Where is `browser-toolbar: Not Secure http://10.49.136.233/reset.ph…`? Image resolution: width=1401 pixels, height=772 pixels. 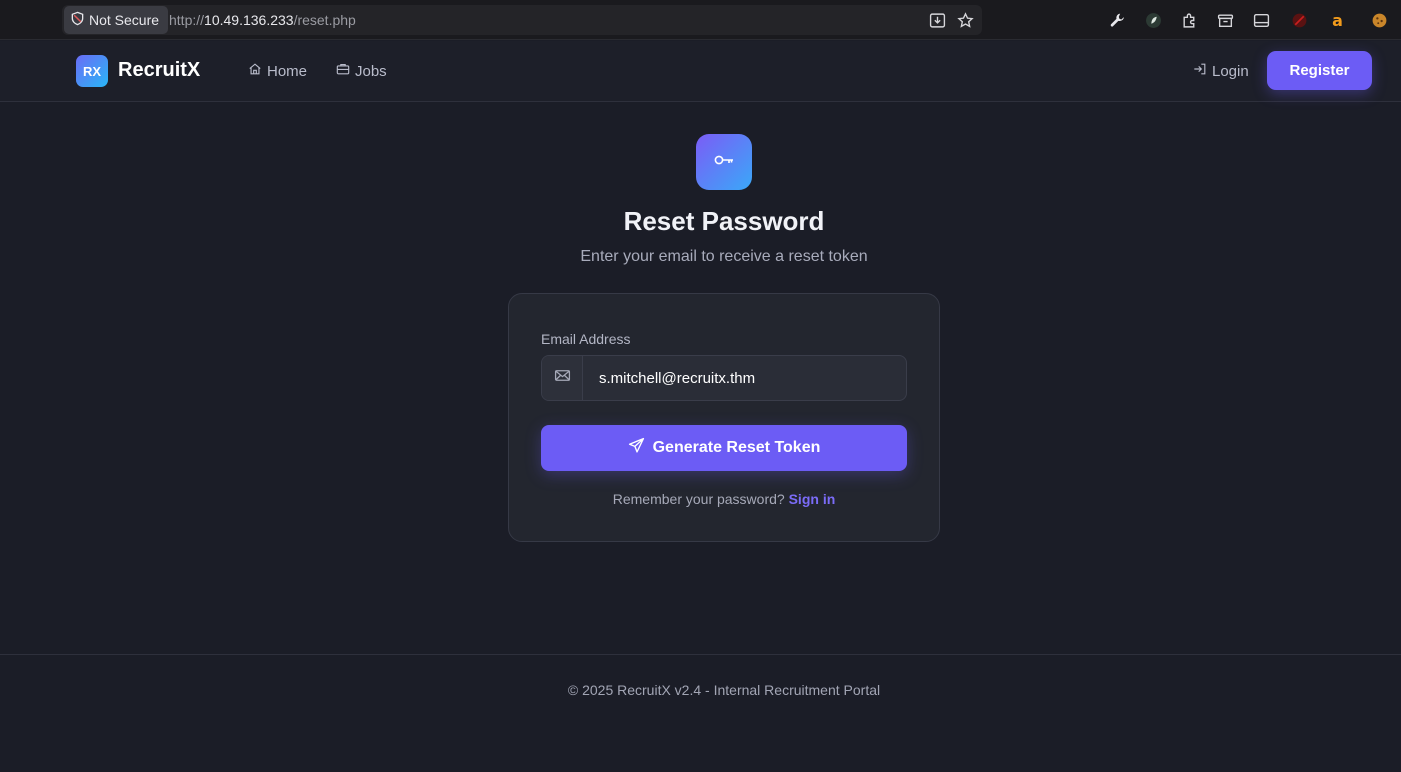 browser-toolbar: Not Secure http://10.49.136.233/reset.ph… is located at coordinates (700, 20).